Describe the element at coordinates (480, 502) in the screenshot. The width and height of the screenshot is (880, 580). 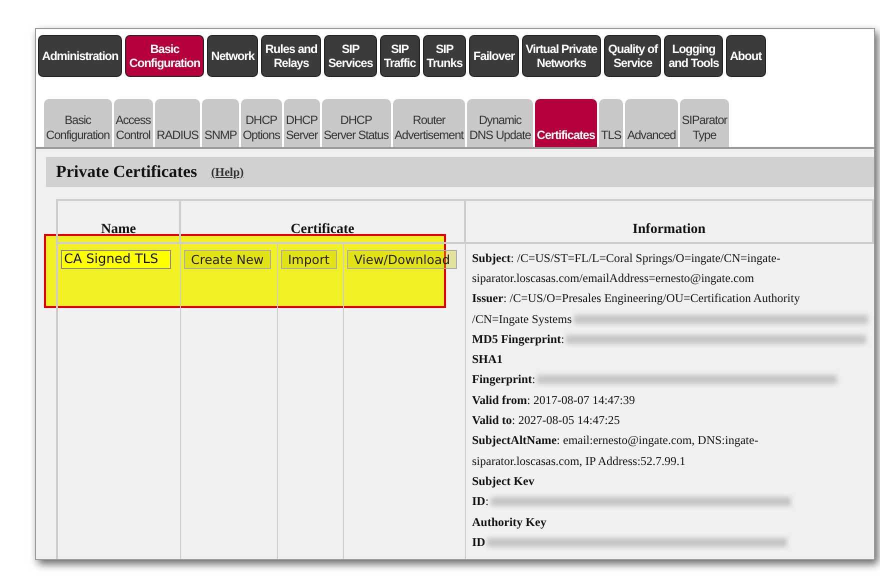
I see `info-text: ID:` at that location.